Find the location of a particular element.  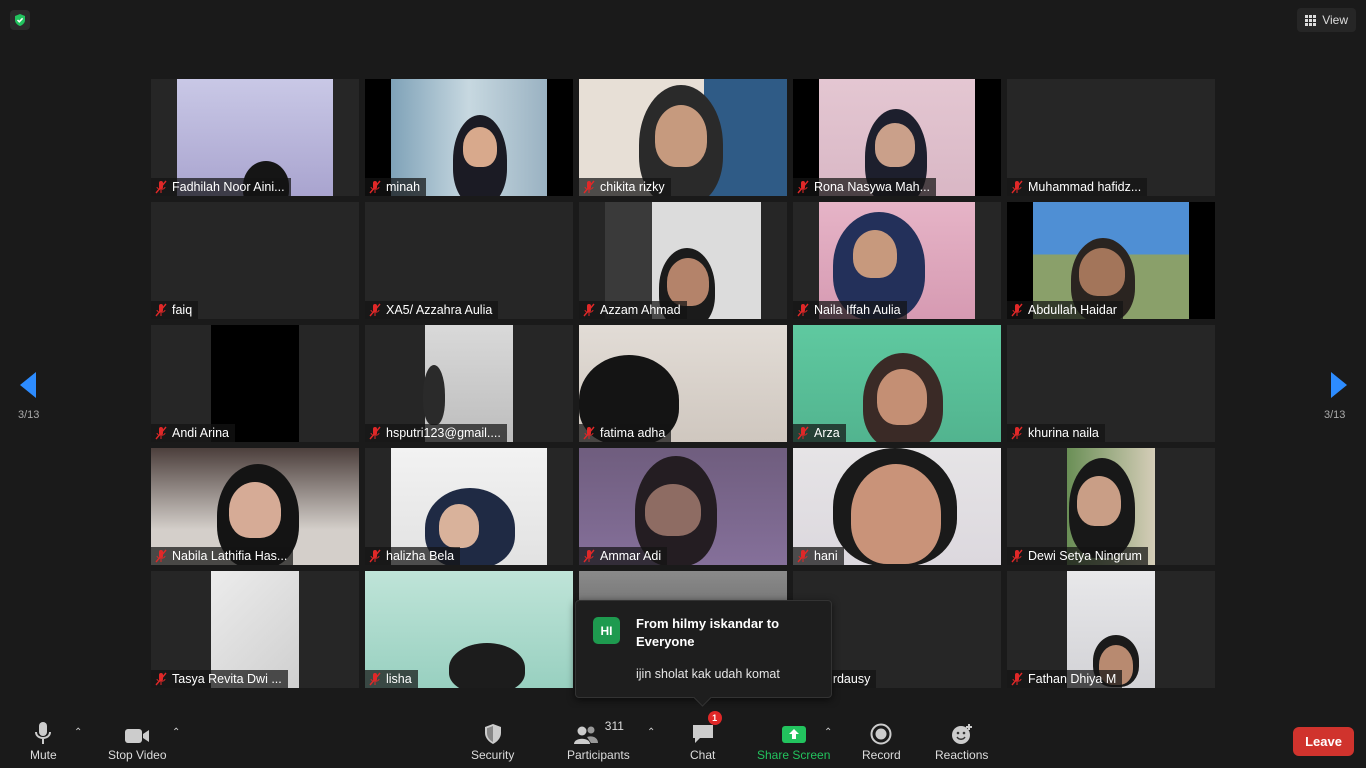

view-button: View is located at coordinates (1326, 20).